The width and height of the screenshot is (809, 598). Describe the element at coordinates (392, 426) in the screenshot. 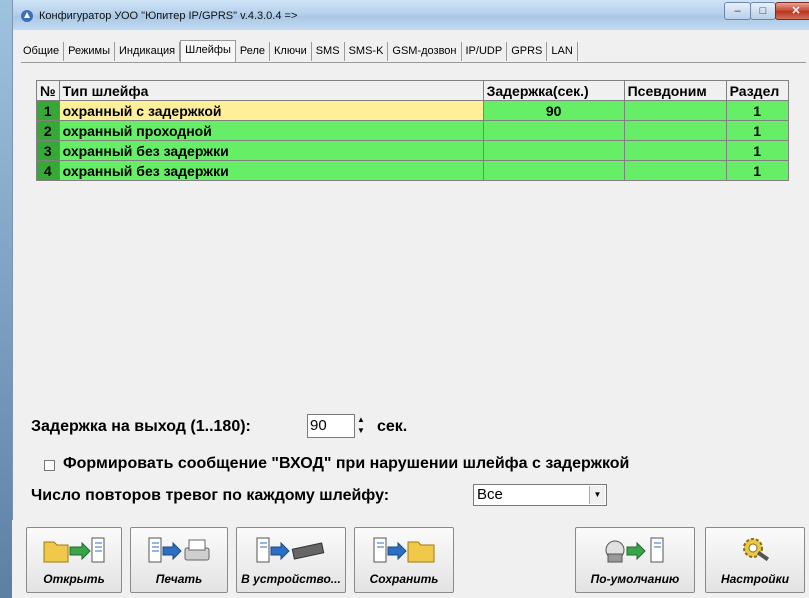

I see `exit-delay-unit: сек.` at that location.